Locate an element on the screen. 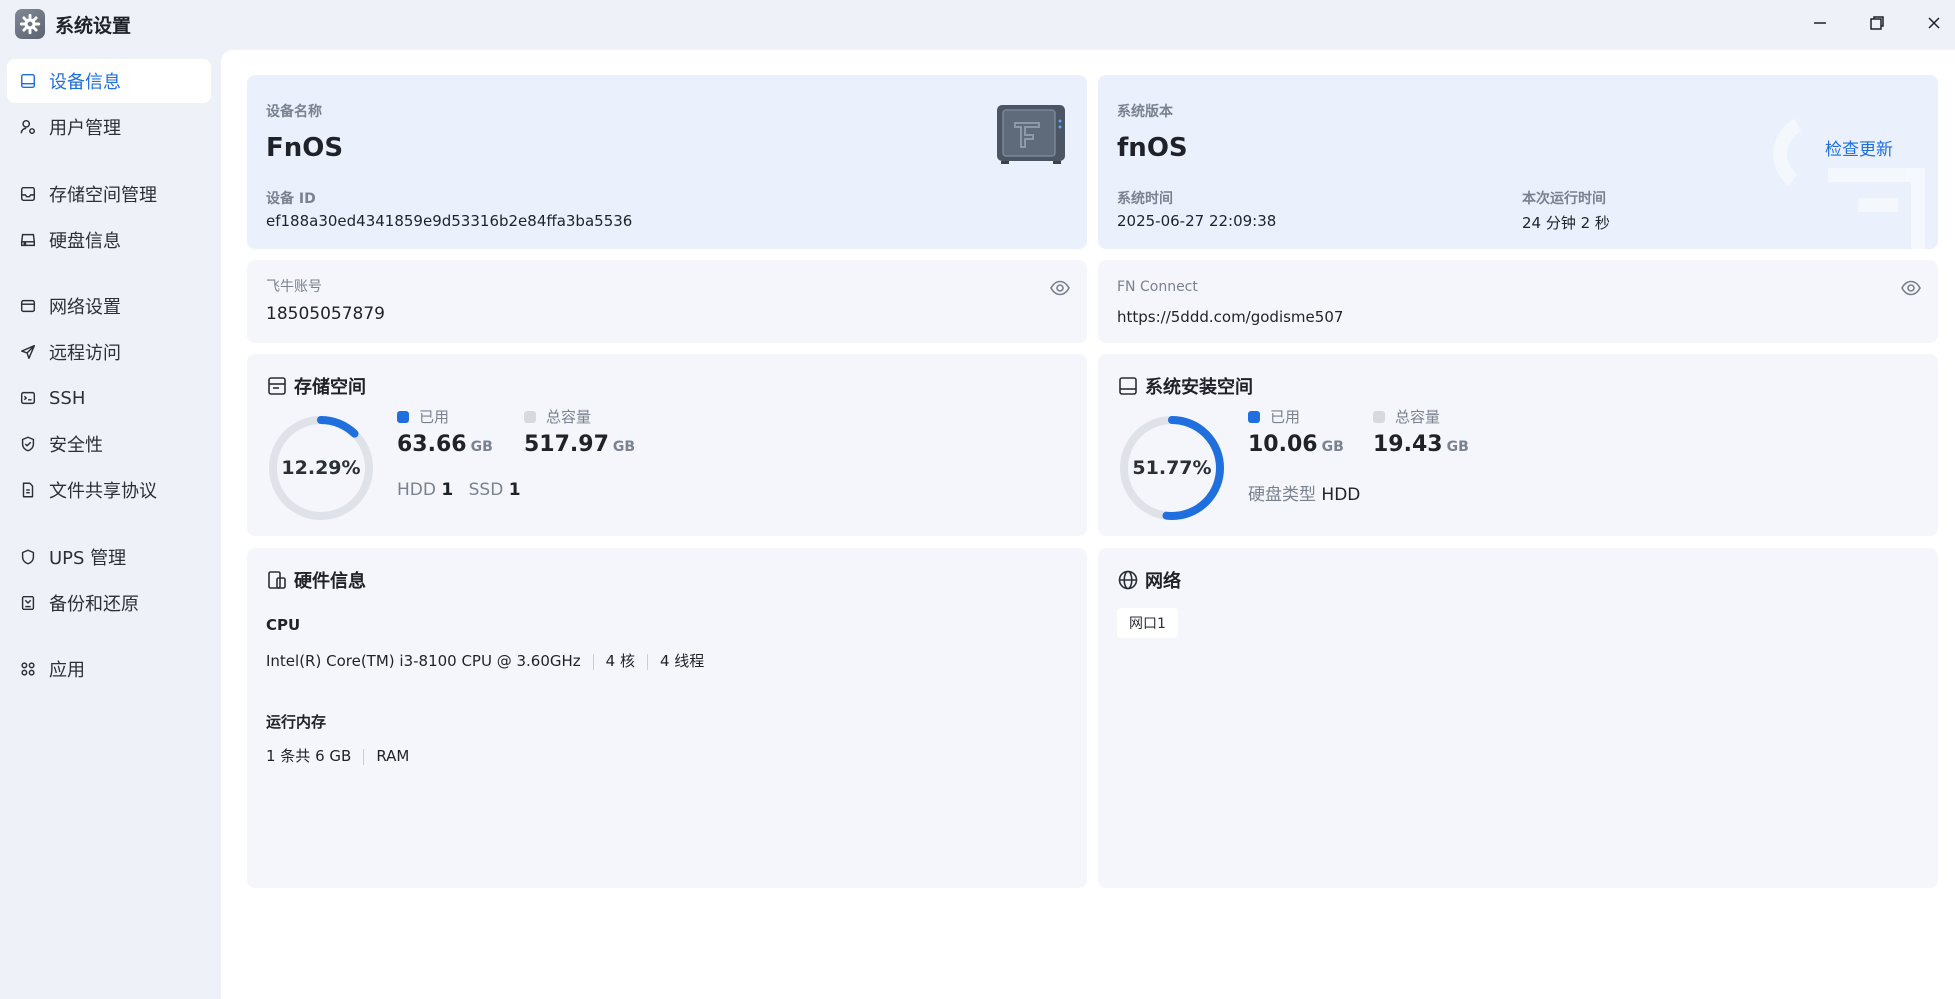  title-bar: 系统设置 is located at coordinates (977, 23).